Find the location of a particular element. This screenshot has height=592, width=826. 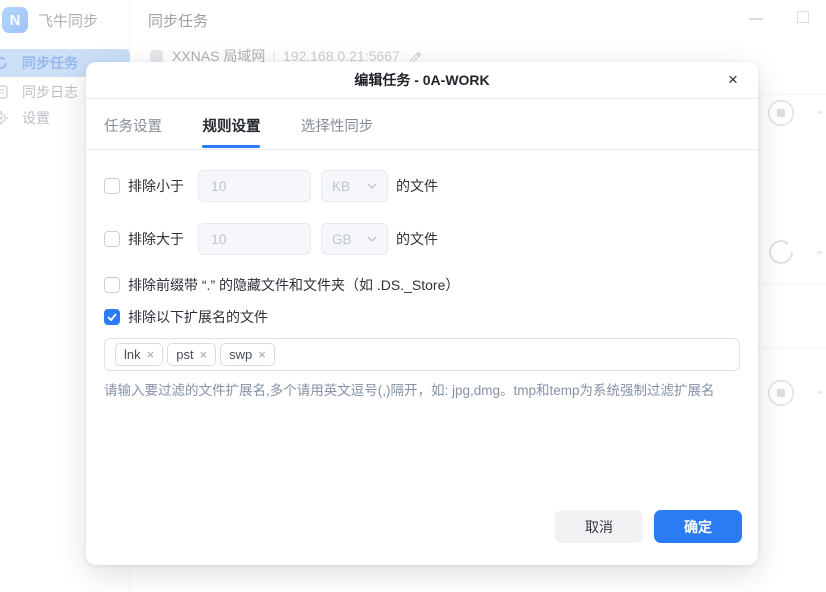

size-max-input is located at coordinates (254, 239).